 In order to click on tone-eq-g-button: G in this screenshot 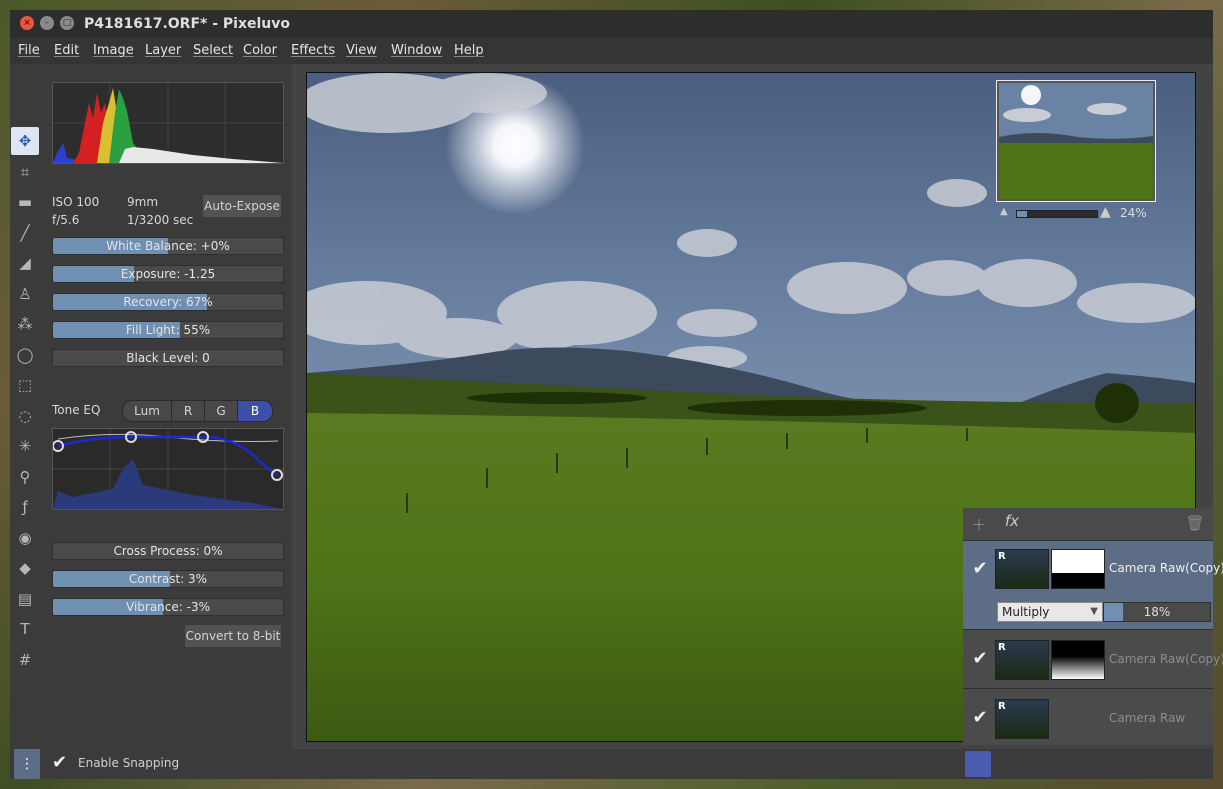, I will do `click(221, 411)`.